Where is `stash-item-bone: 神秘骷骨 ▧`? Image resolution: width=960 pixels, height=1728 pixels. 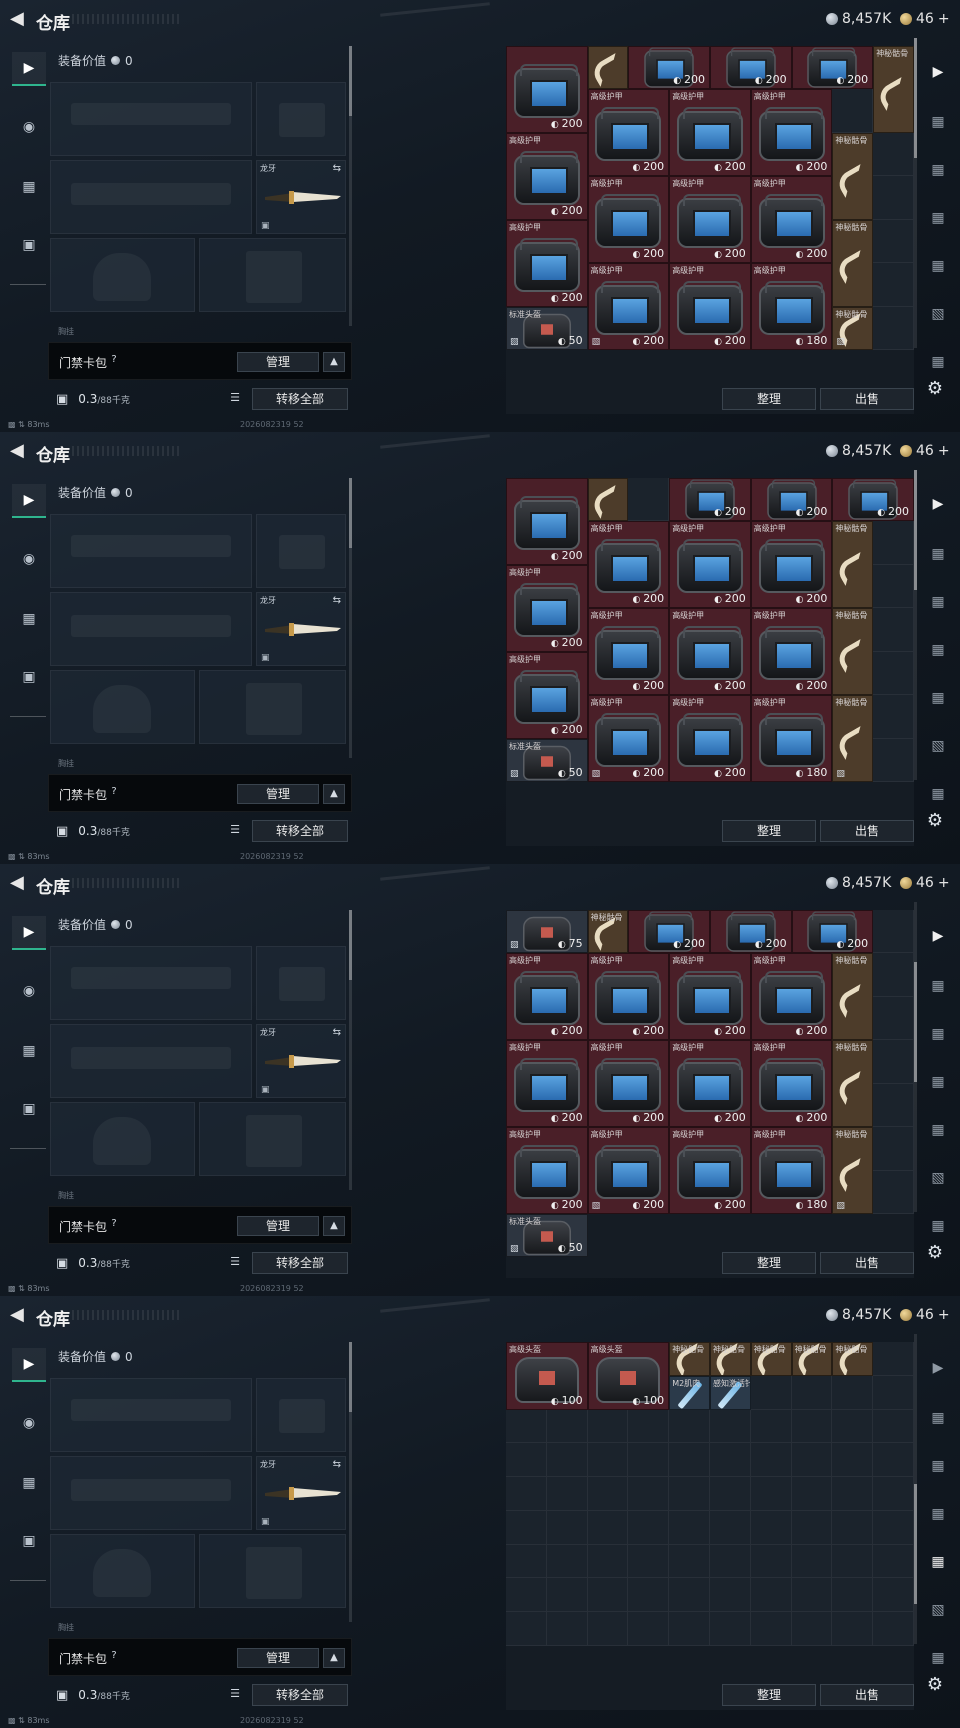 stash-item-bone: 神秘骷骨 ▧ is located at coordinates (853, 328).